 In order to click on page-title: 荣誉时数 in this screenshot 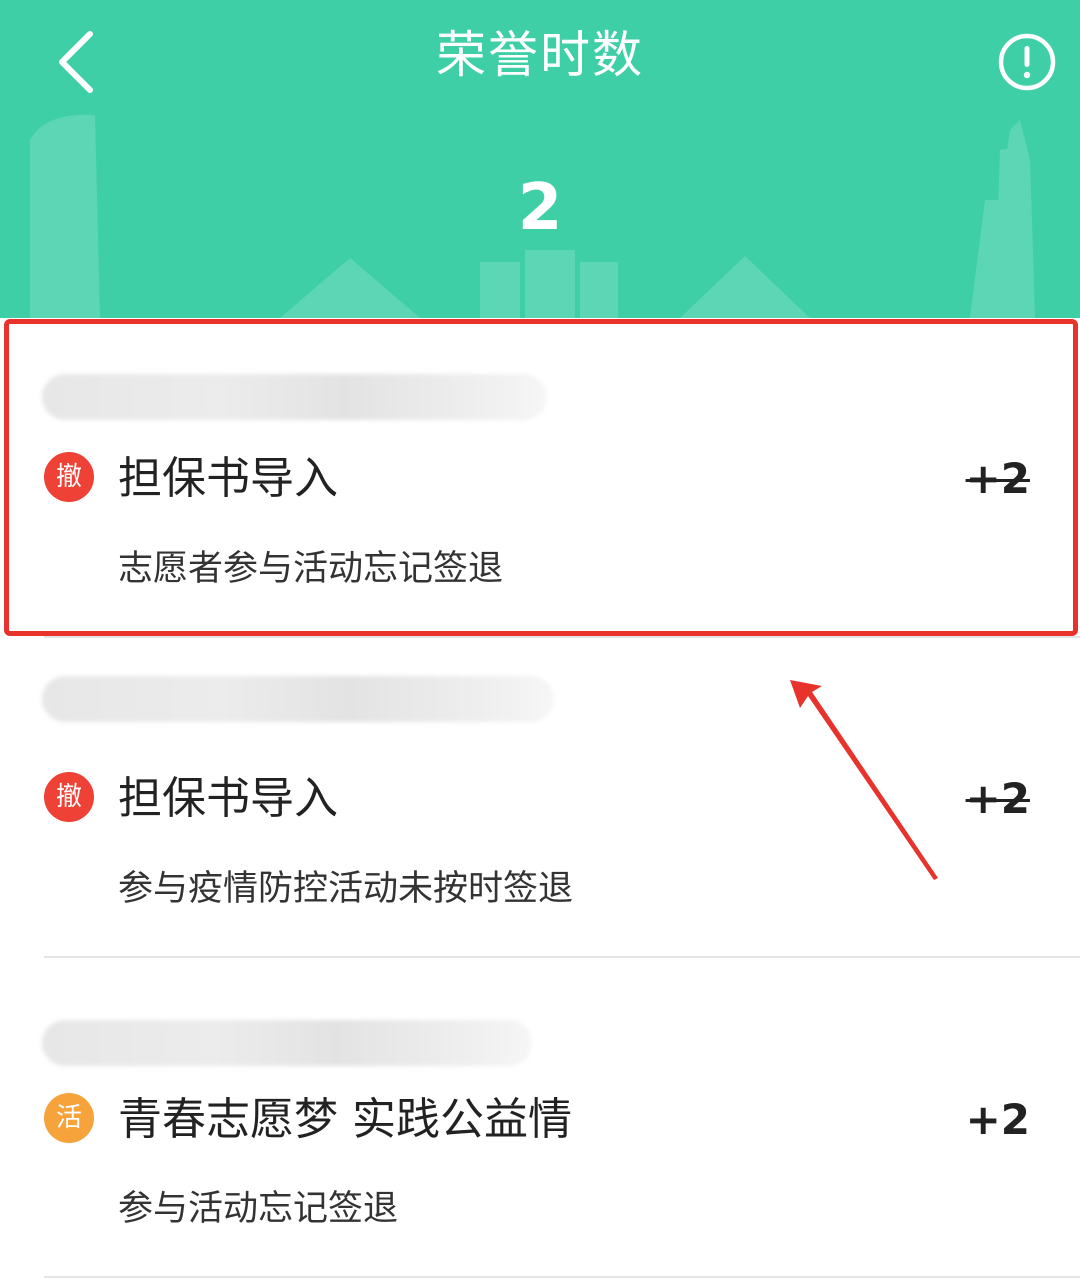, I will do `click(540, 55)`.